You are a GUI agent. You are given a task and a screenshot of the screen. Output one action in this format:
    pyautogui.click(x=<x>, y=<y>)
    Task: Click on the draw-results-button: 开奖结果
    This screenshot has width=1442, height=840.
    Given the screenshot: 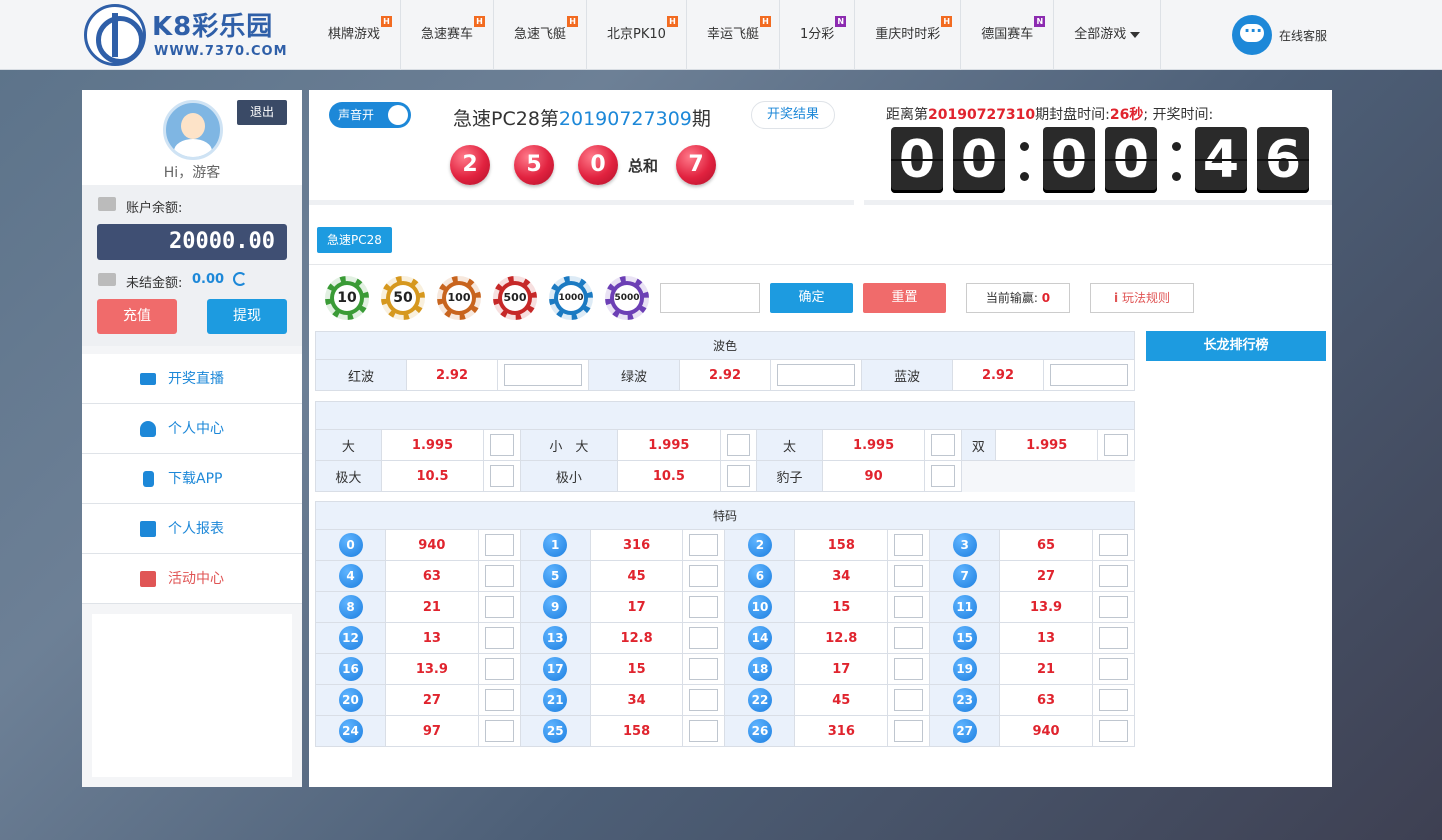 What is the action you would take?
    pyautogui.click(x=793, y=115)
    